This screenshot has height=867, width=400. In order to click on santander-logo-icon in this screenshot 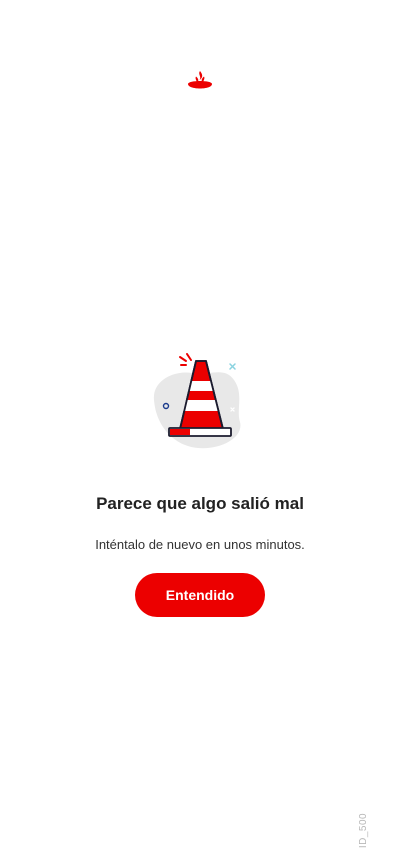, I will do `click(200, 81)`.